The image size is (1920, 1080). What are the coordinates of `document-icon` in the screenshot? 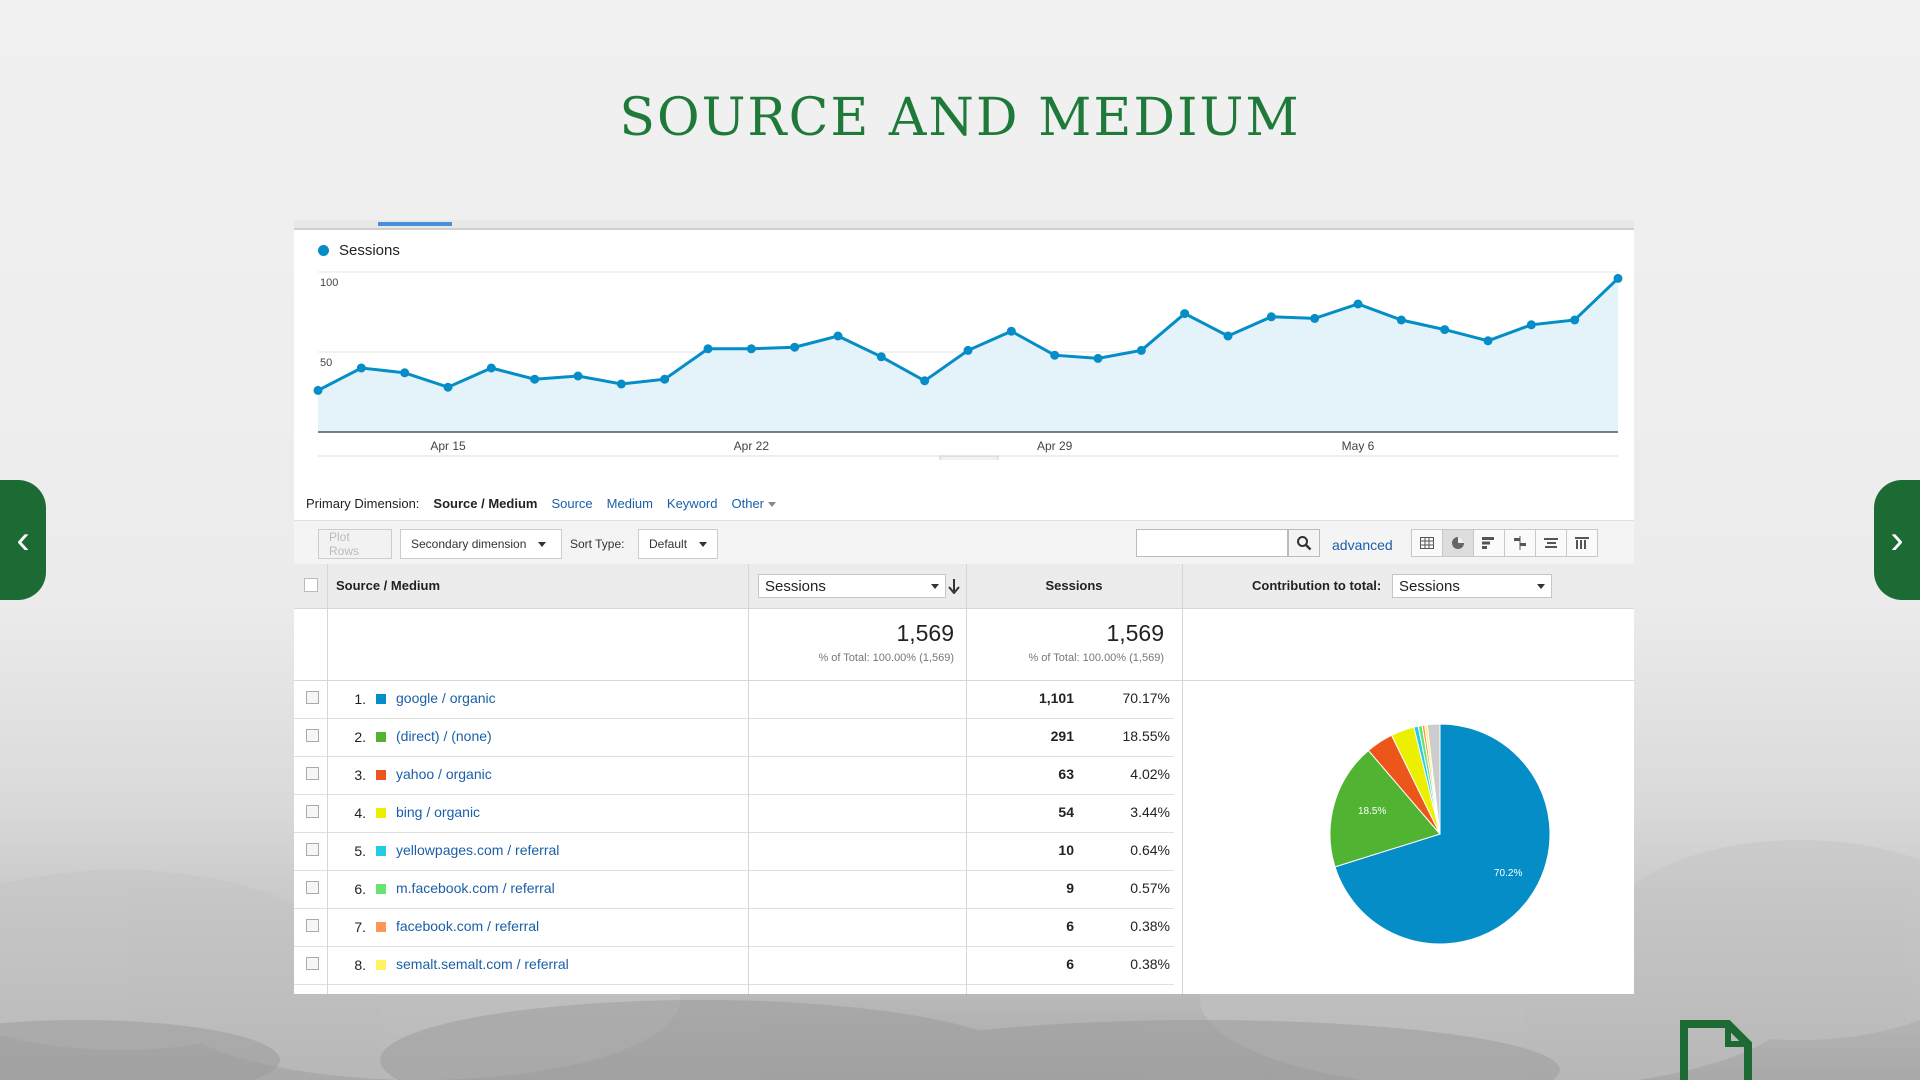 It's located at (1716, 1050).